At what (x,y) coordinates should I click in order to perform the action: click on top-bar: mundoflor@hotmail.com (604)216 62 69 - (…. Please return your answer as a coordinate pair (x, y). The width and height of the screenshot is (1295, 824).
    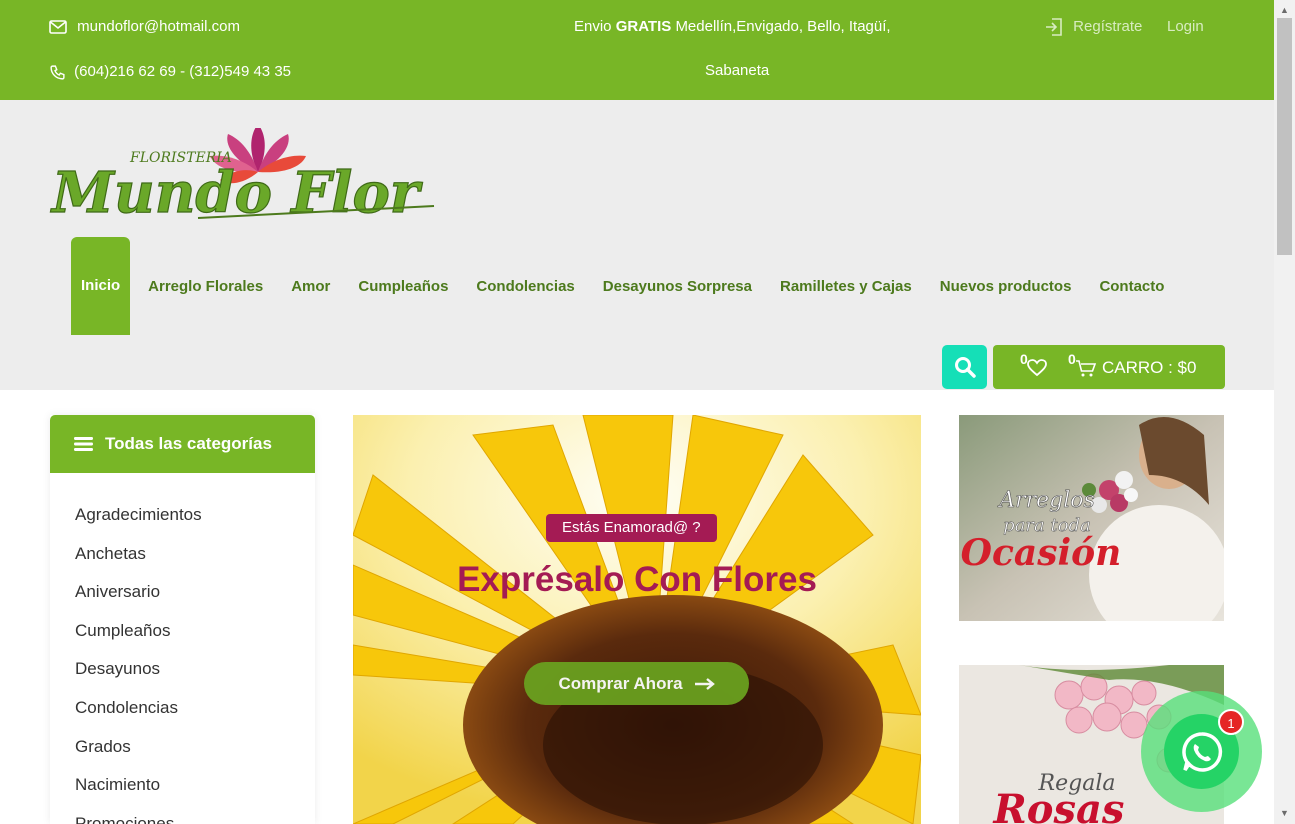
    Looking at the image, I should click on (637, 50).